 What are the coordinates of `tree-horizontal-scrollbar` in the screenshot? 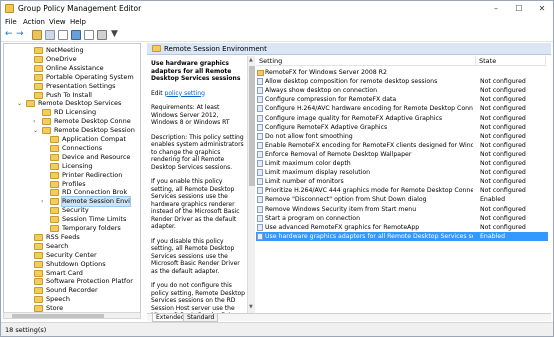 It's located at (72, 315).